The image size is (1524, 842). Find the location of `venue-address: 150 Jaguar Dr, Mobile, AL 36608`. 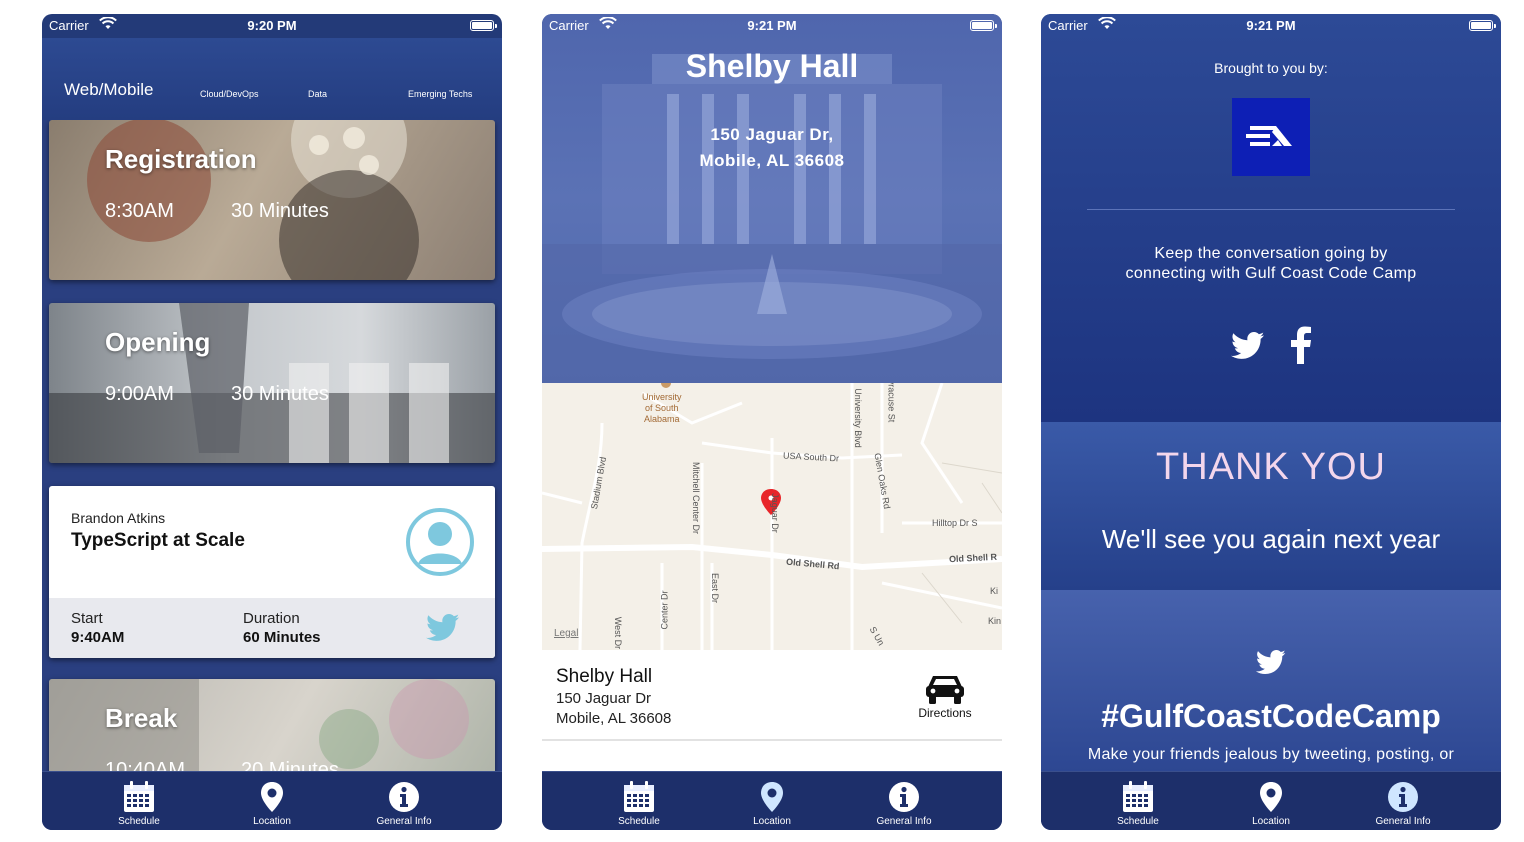

venue-address: 150 Jaguar Dr, Mobile, AL 36608 is located at coordinates (772, 148).